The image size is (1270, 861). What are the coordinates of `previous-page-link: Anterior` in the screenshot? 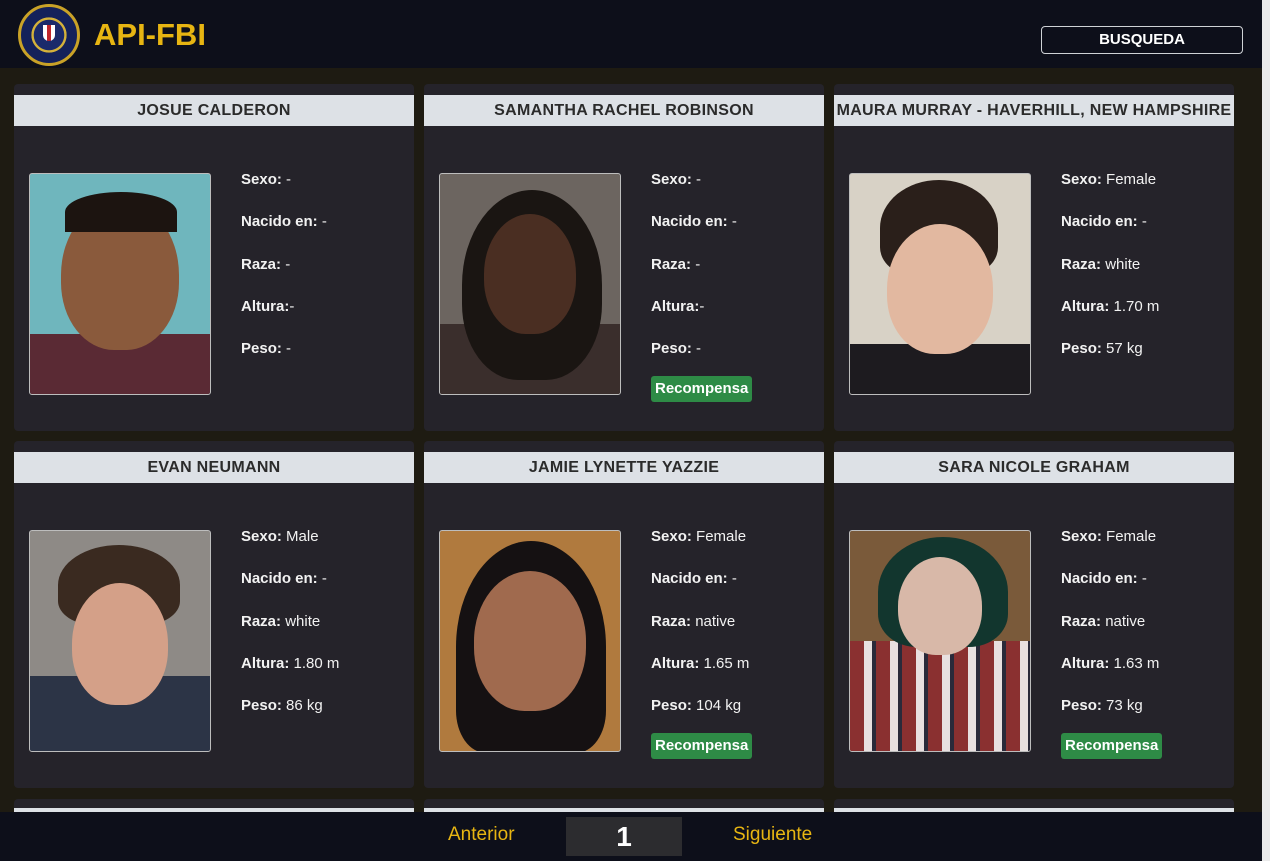 It's located at (481, 835).